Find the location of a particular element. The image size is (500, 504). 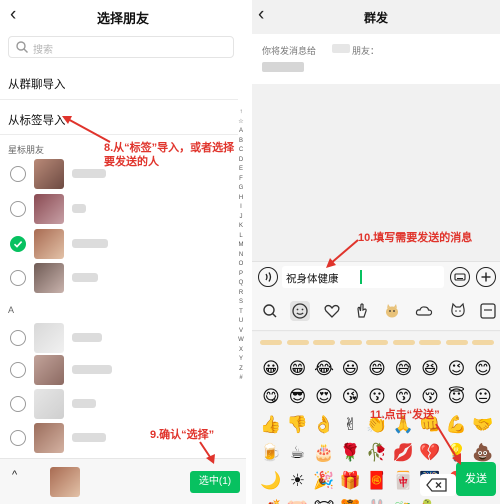

emoji-item: ✌ is located at coordinates (351, 425).